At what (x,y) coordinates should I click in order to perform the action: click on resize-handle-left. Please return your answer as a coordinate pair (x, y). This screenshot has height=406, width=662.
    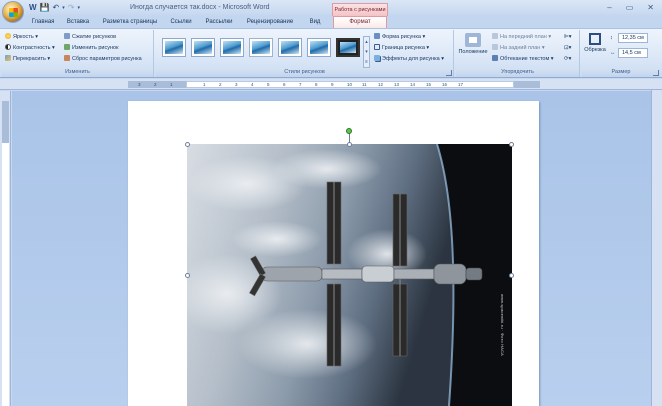
    Looking at the image, I should click on (187, 275).